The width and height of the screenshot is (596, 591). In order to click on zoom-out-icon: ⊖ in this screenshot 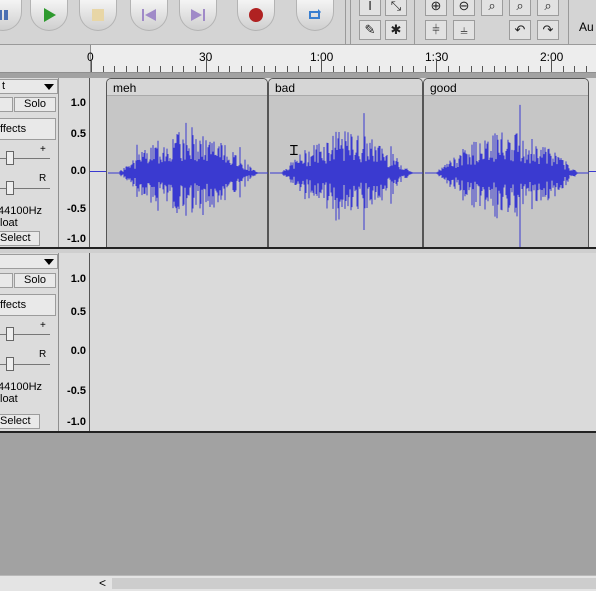, I will do `click(464, 8)`.